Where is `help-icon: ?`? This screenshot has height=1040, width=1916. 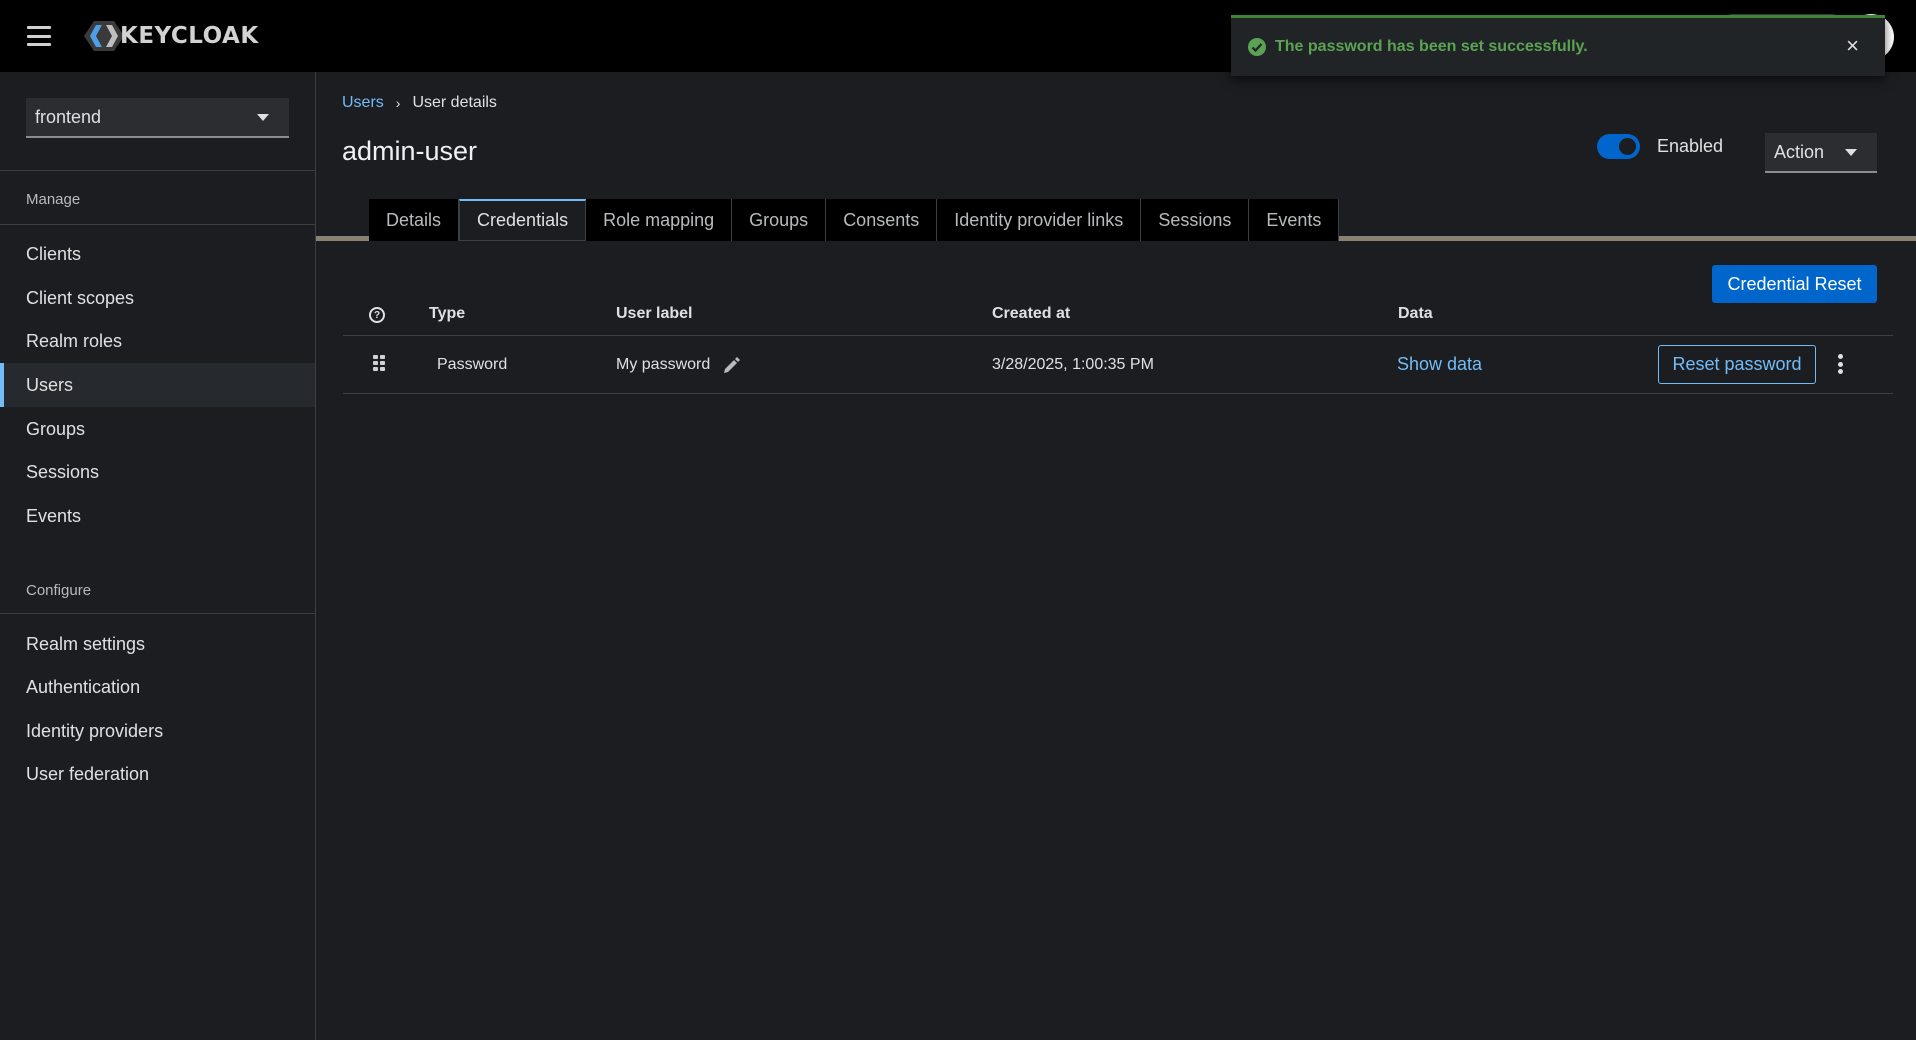 help-icon: ? is located at coordinates (377, 315).